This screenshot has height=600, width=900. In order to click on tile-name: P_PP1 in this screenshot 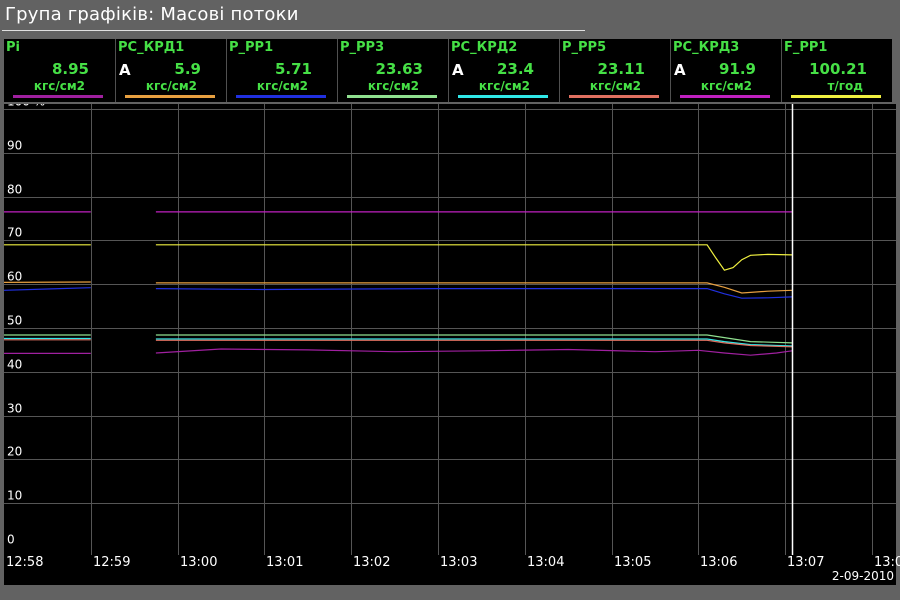, I will do `click(251, 47)`.